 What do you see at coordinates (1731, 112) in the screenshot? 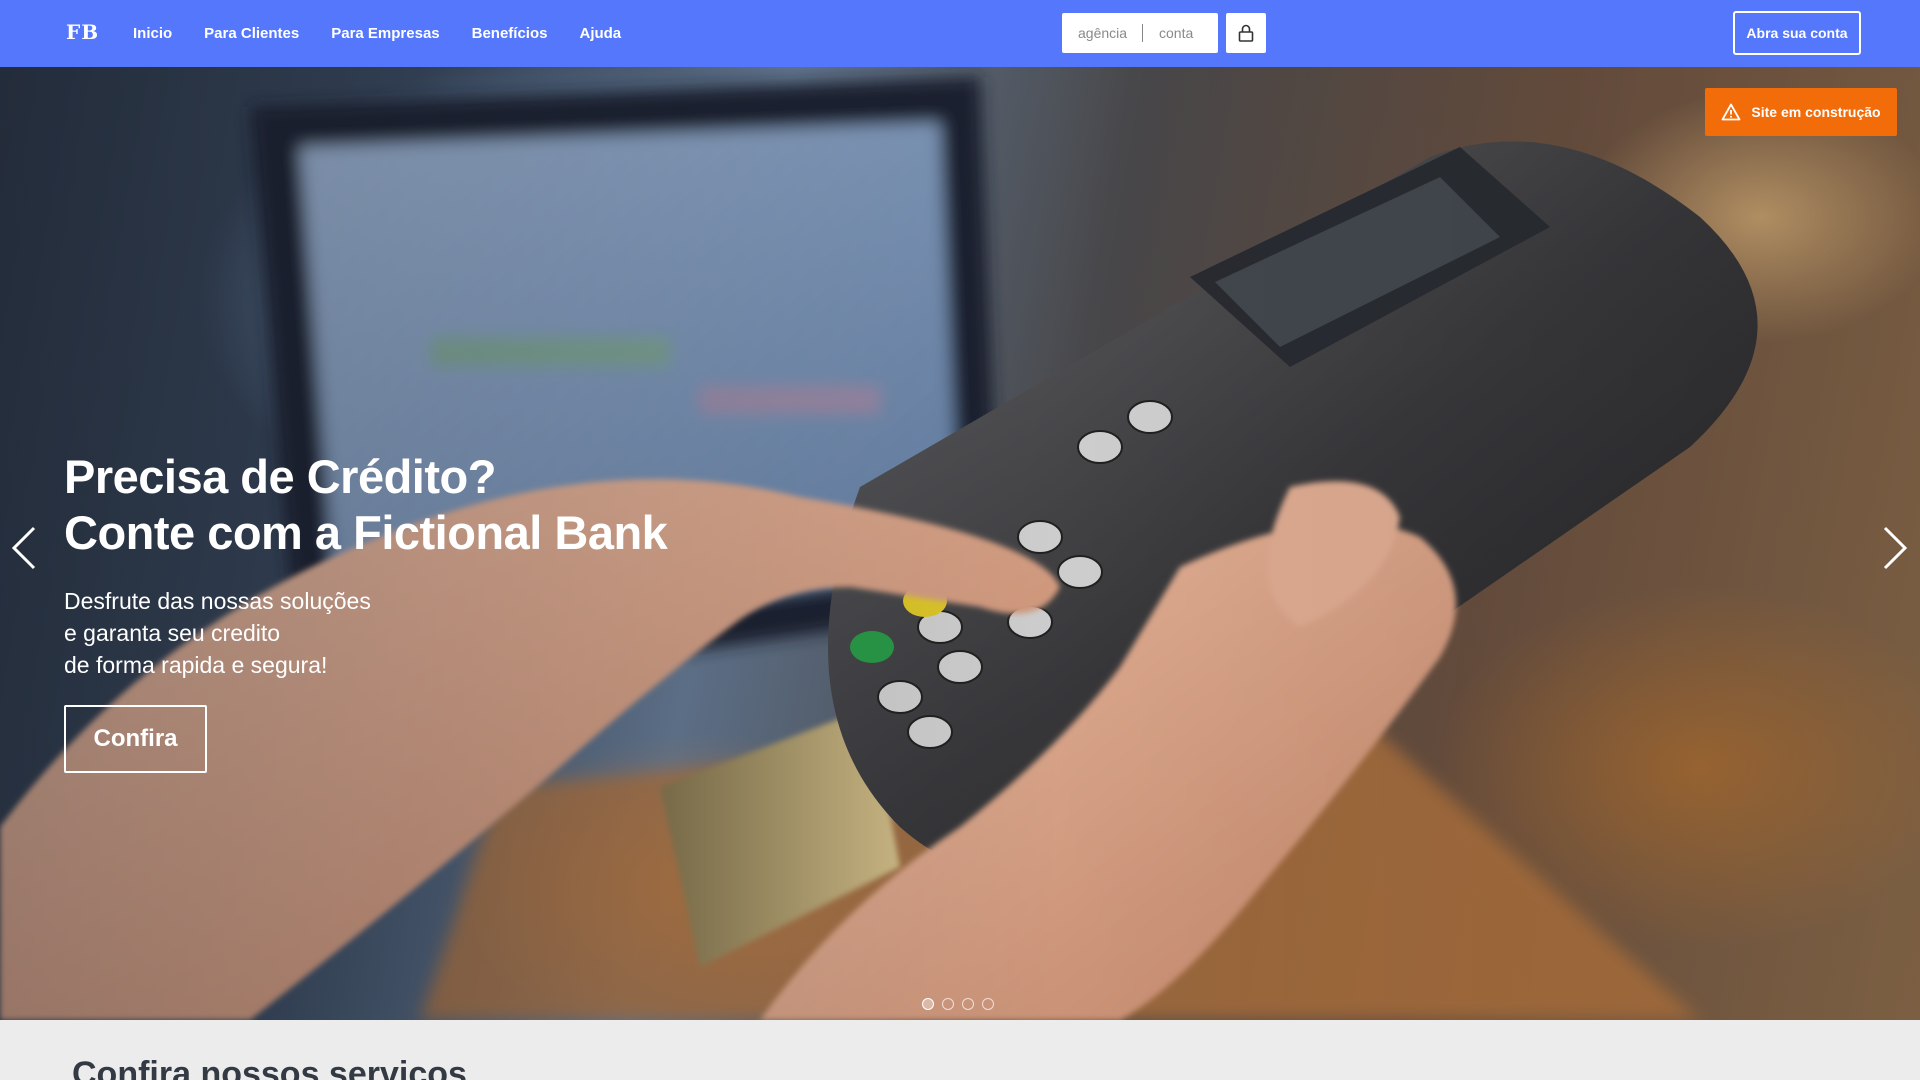
I see `warning-icon` at bounding box center [1731, 112].